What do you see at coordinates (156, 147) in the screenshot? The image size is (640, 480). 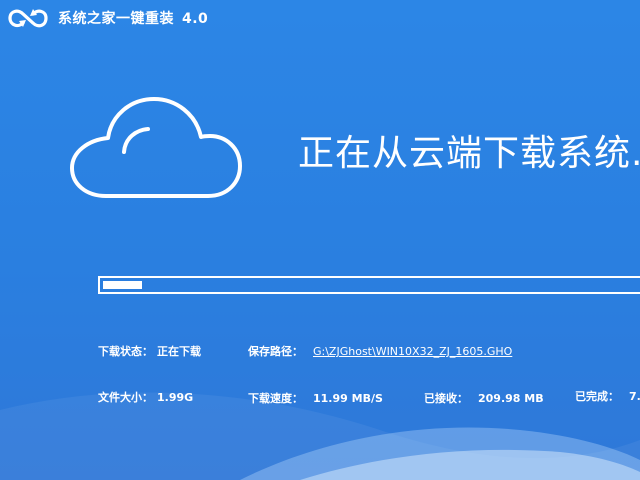 I see `cloud-icon` at bounding box center [156, 147].